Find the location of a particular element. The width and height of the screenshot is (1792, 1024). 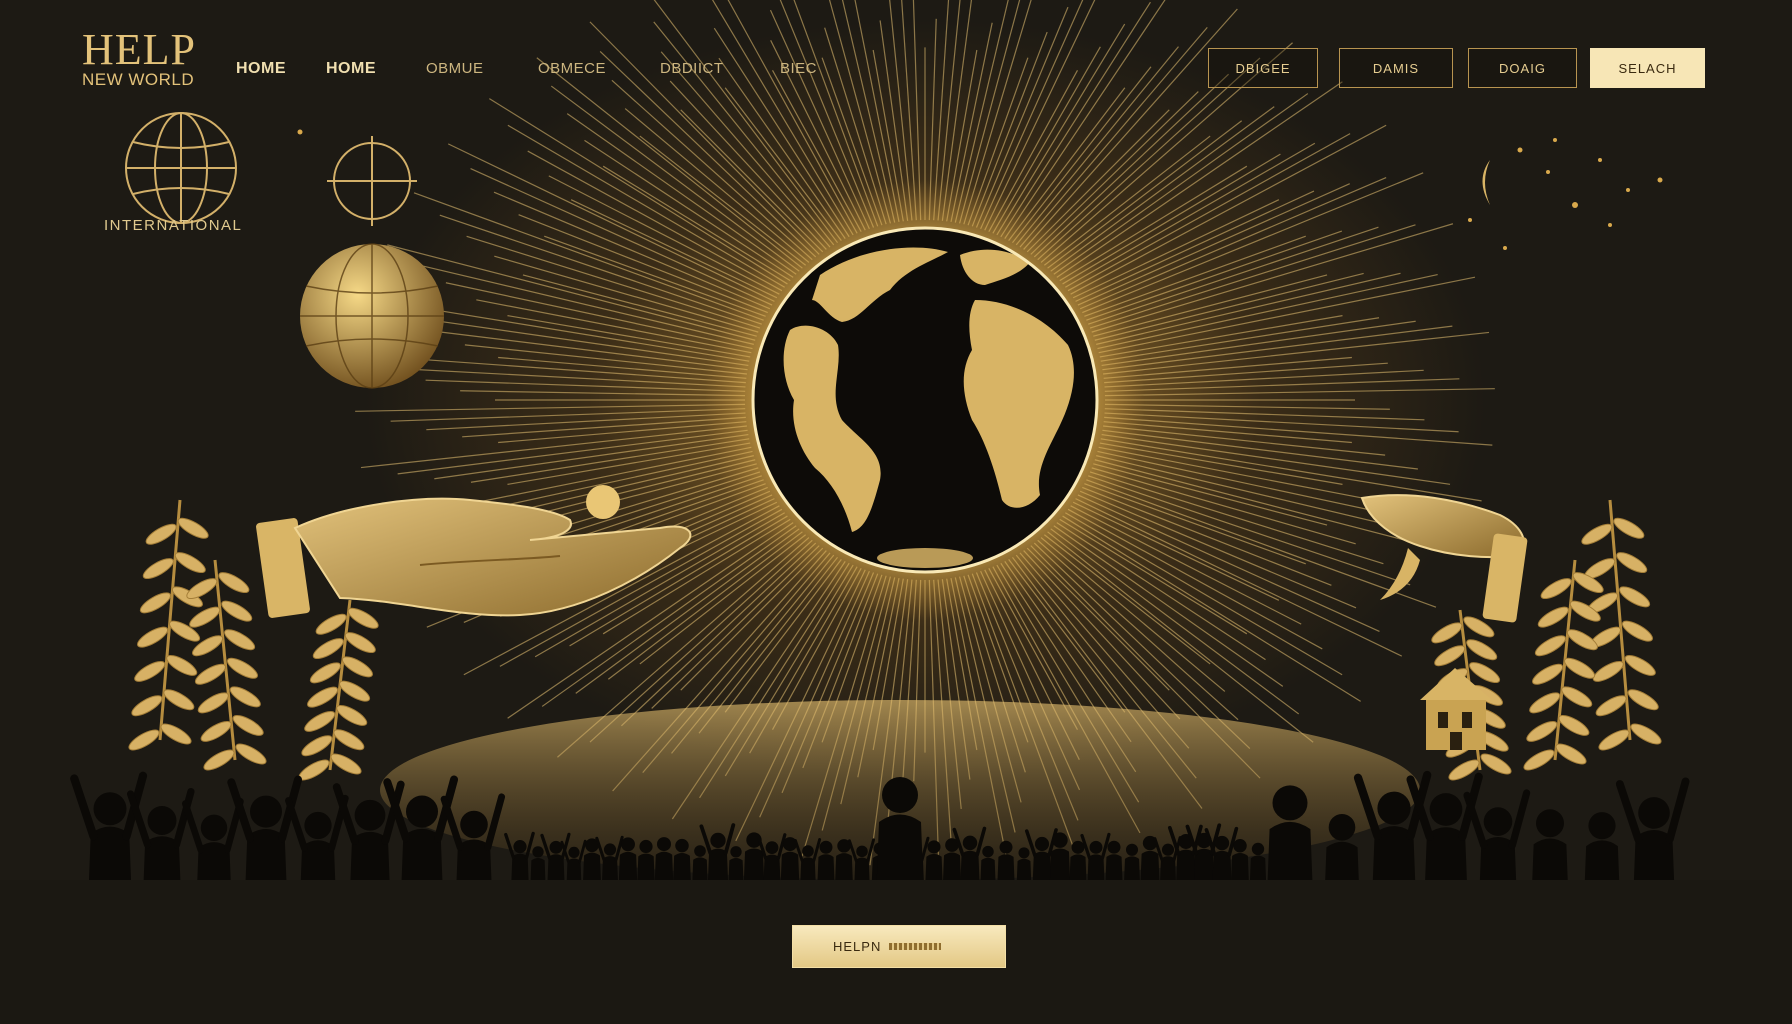

nav-item-obmece: OBMECE is located at coordinates (572, 68).